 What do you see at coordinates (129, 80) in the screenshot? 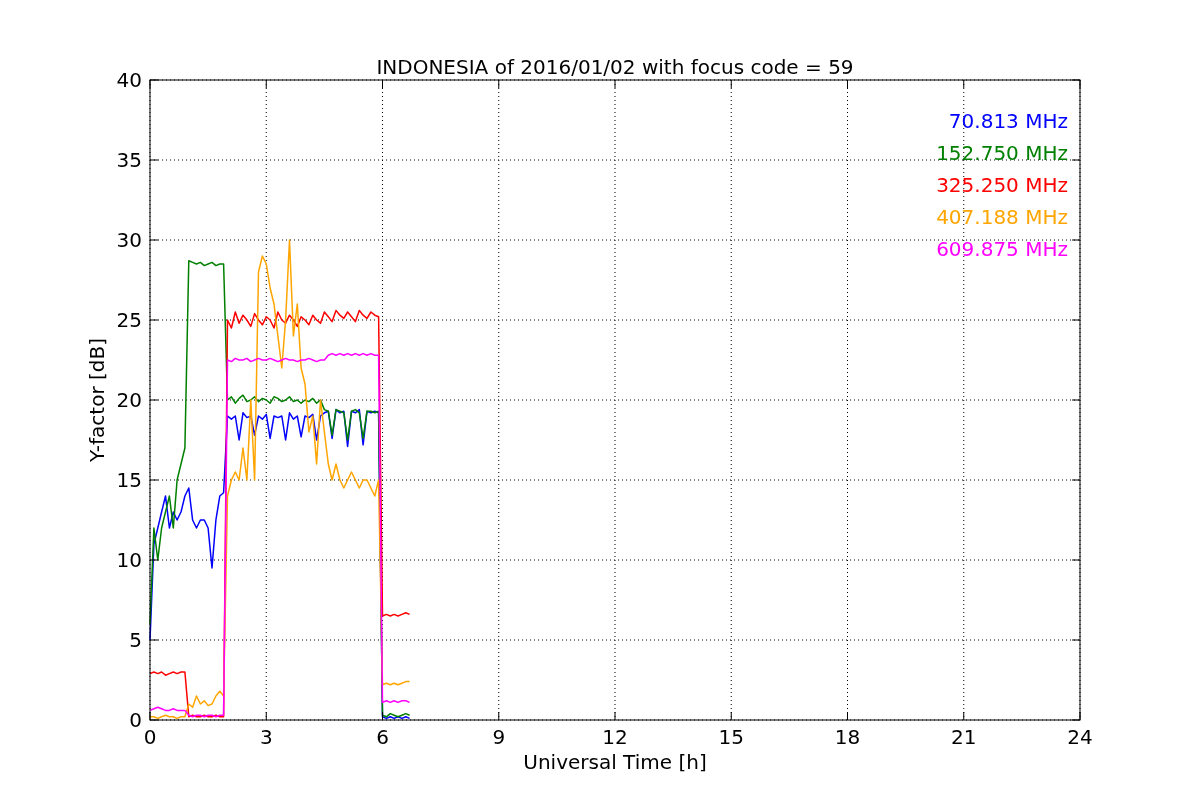
I see `y-tick-label: 40` at bounding box center [129, 80].